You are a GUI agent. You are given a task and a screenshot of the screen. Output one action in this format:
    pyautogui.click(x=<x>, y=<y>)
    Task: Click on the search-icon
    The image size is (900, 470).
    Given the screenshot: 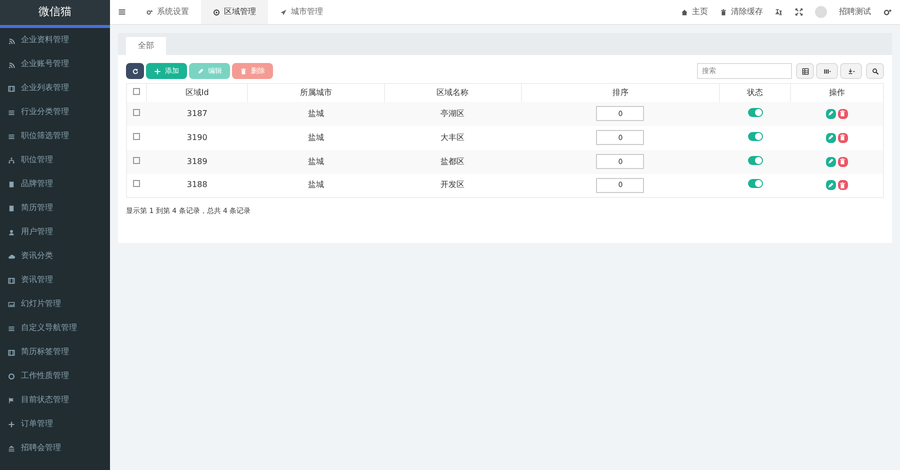 What is the action you would take?
    pyautogui.click(x=875, y=71)
    